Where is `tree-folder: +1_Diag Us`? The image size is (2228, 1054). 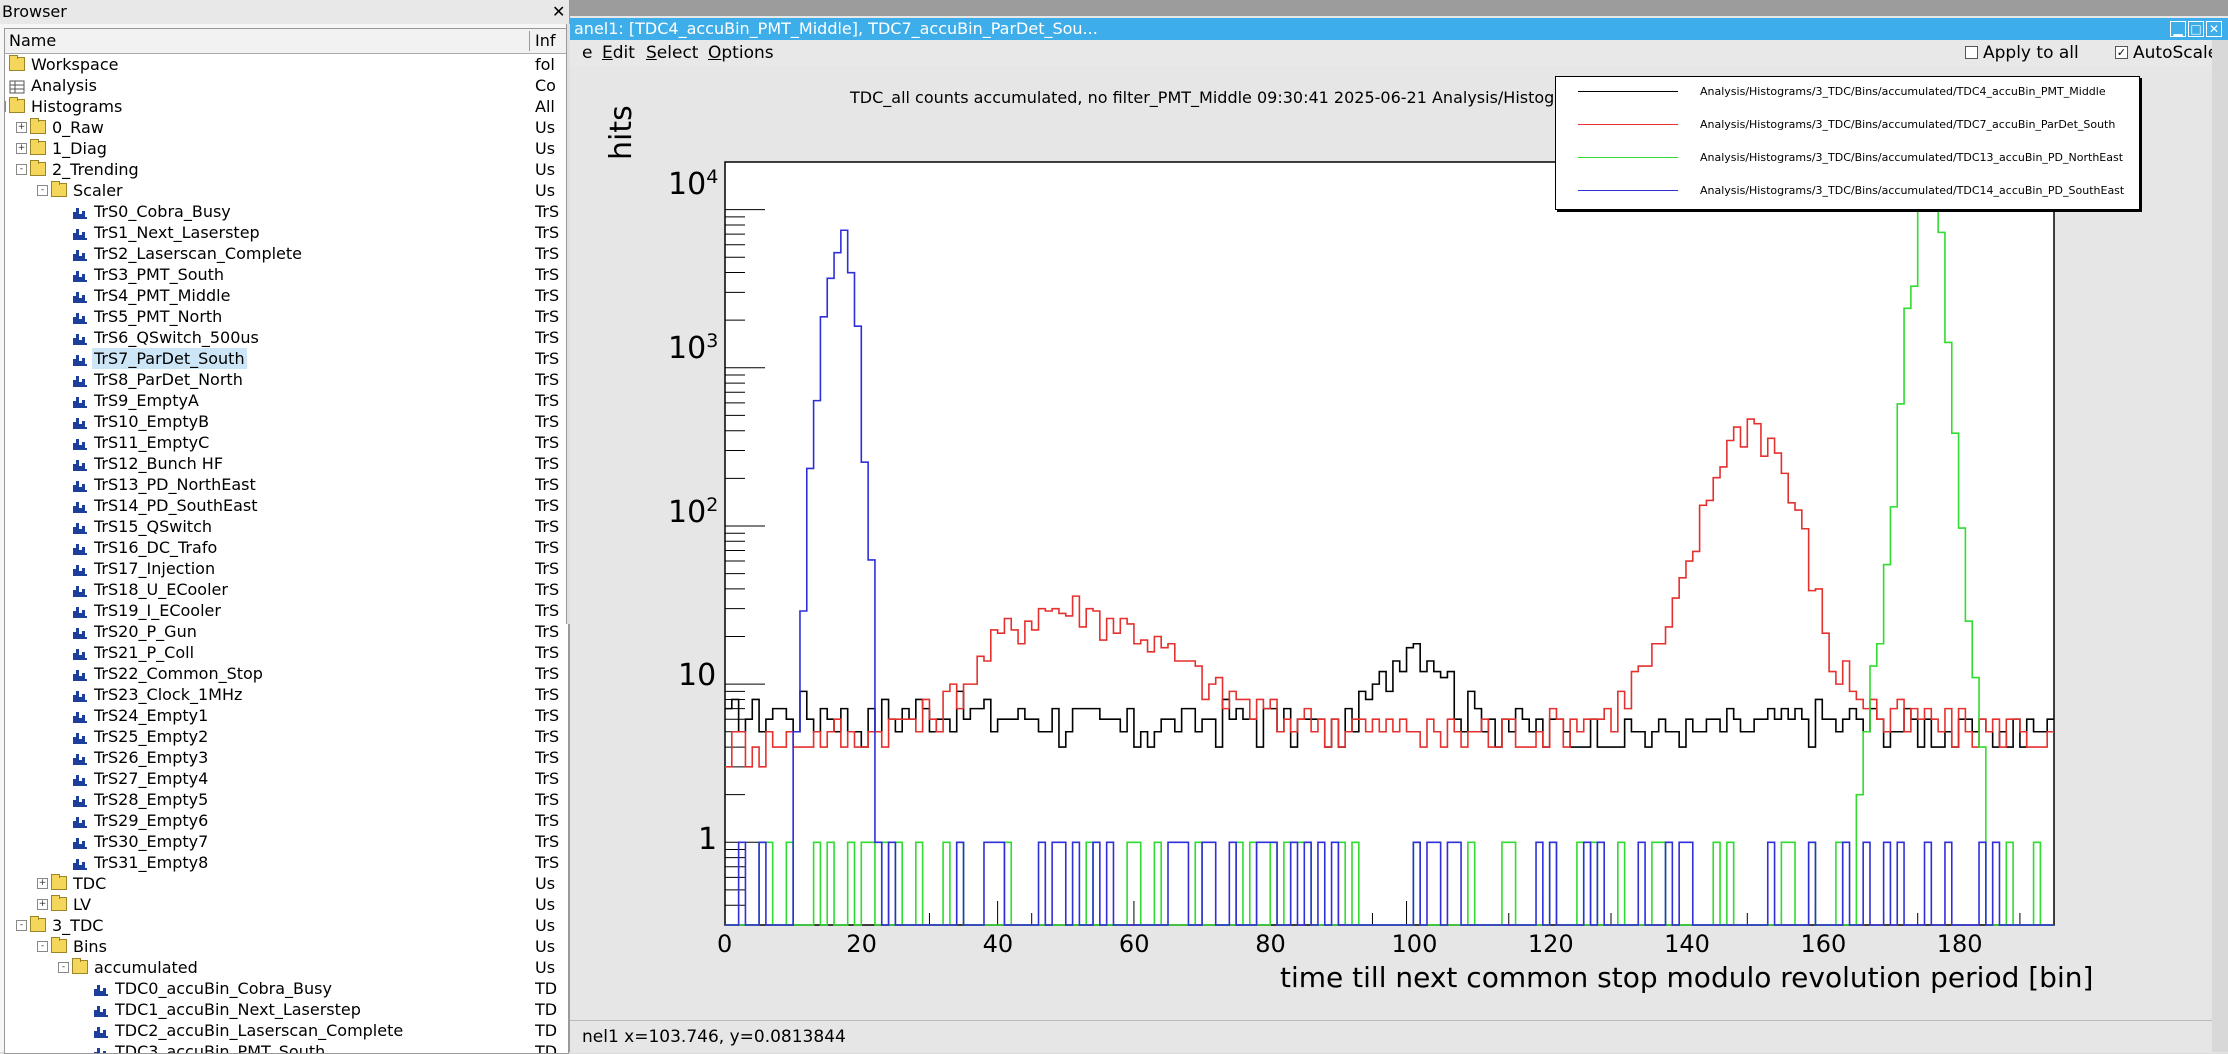 tree-folder: +1_Diag Us is located at coordinates (286, 148).